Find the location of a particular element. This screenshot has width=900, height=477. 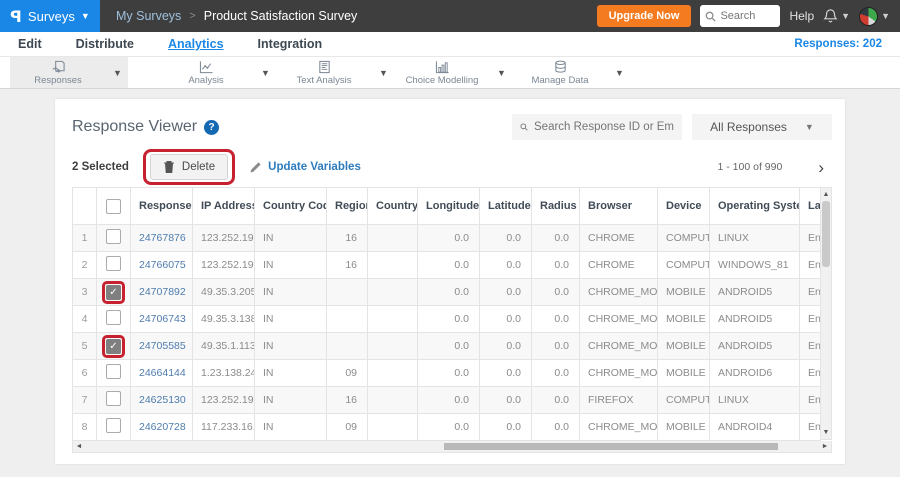

header-country-code: Country Code is located at coordinates (290, 206).